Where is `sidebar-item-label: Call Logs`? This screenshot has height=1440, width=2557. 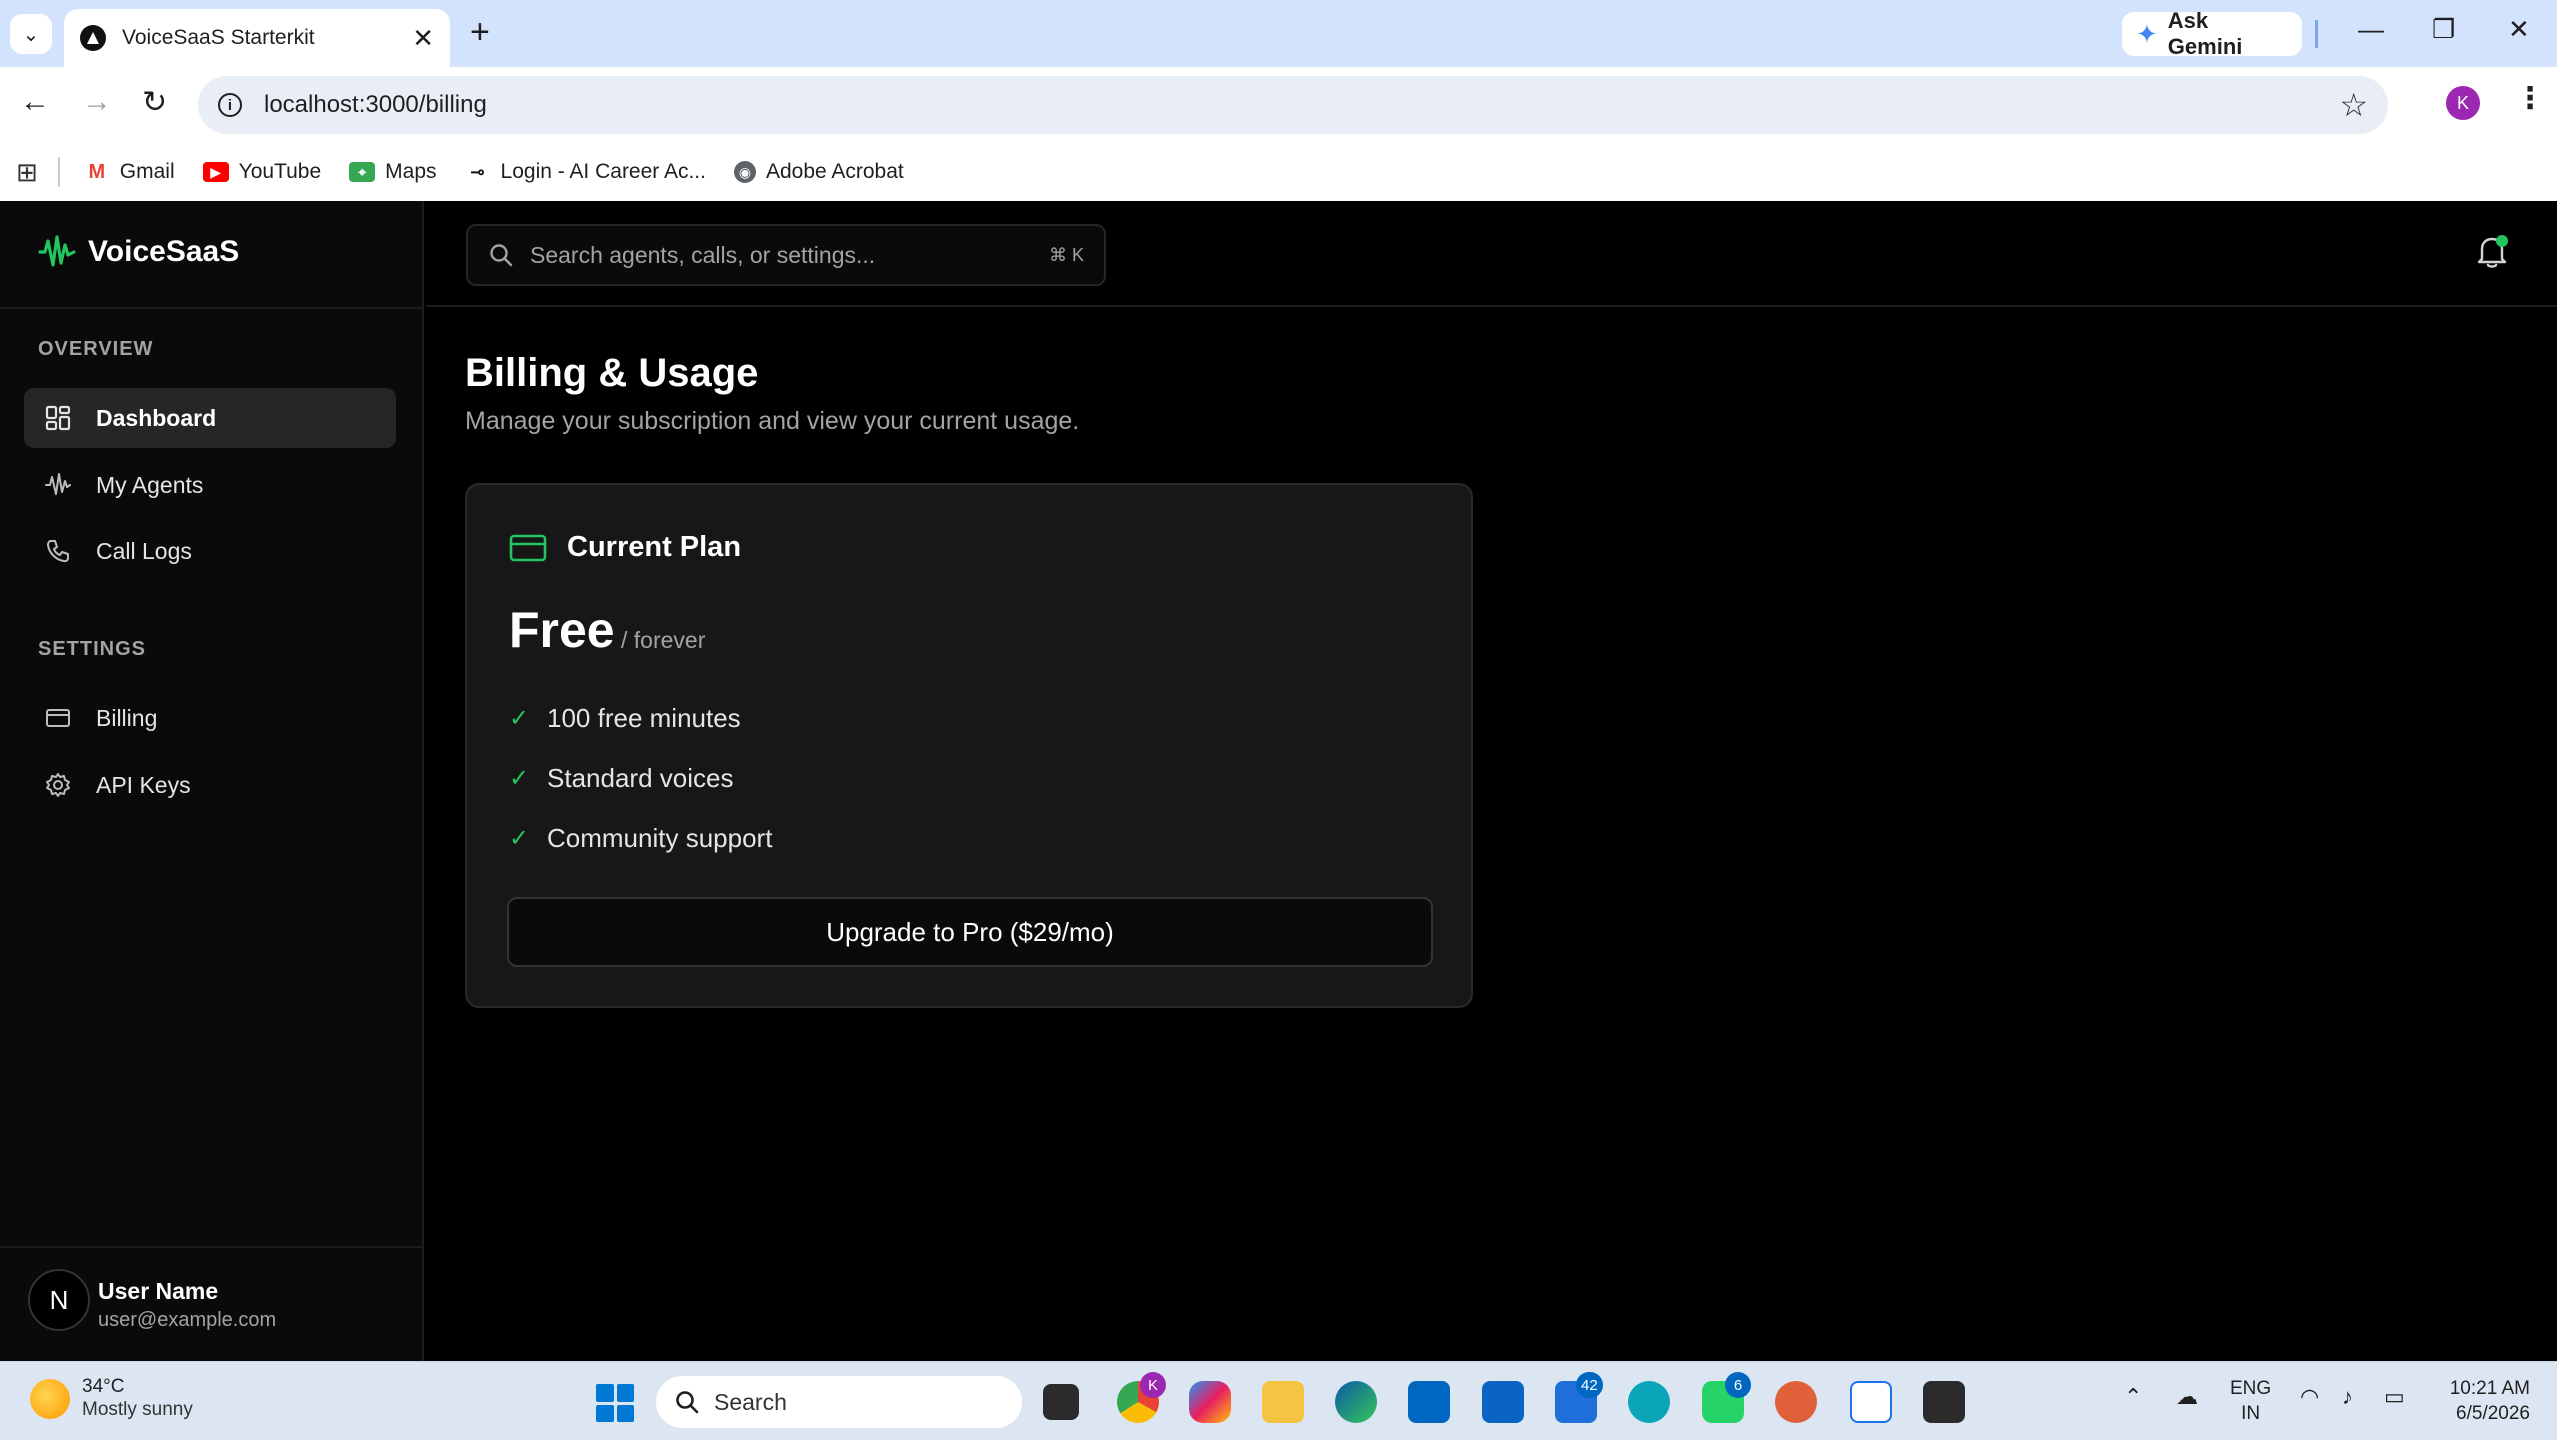 sidebar-item-label: Call Logs is located at coordinates (144, 550).